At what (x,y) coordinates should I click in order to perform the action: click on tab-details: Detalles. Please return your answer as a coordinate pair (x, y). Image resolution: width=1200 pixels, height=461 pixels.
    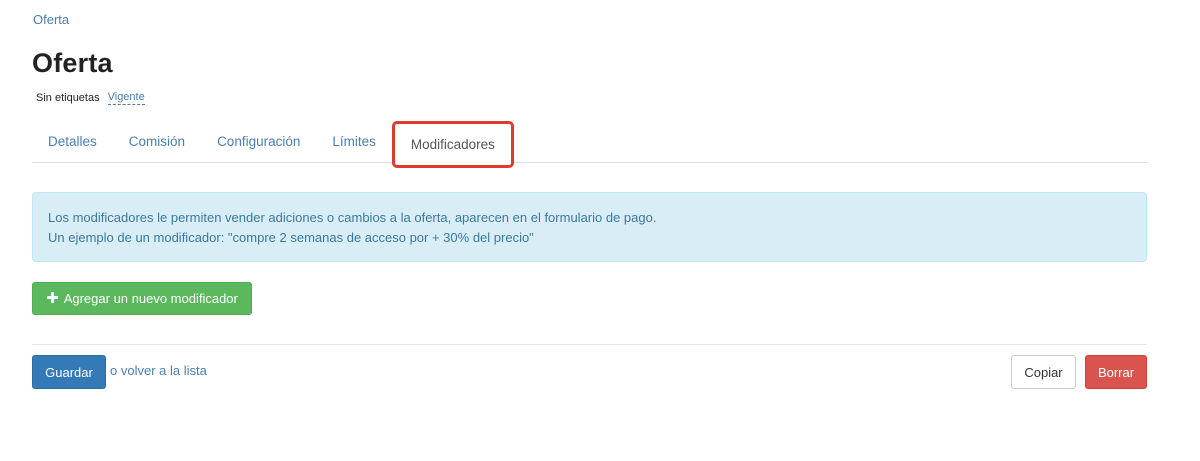
    Looking at the image, I should click on (72, 141).